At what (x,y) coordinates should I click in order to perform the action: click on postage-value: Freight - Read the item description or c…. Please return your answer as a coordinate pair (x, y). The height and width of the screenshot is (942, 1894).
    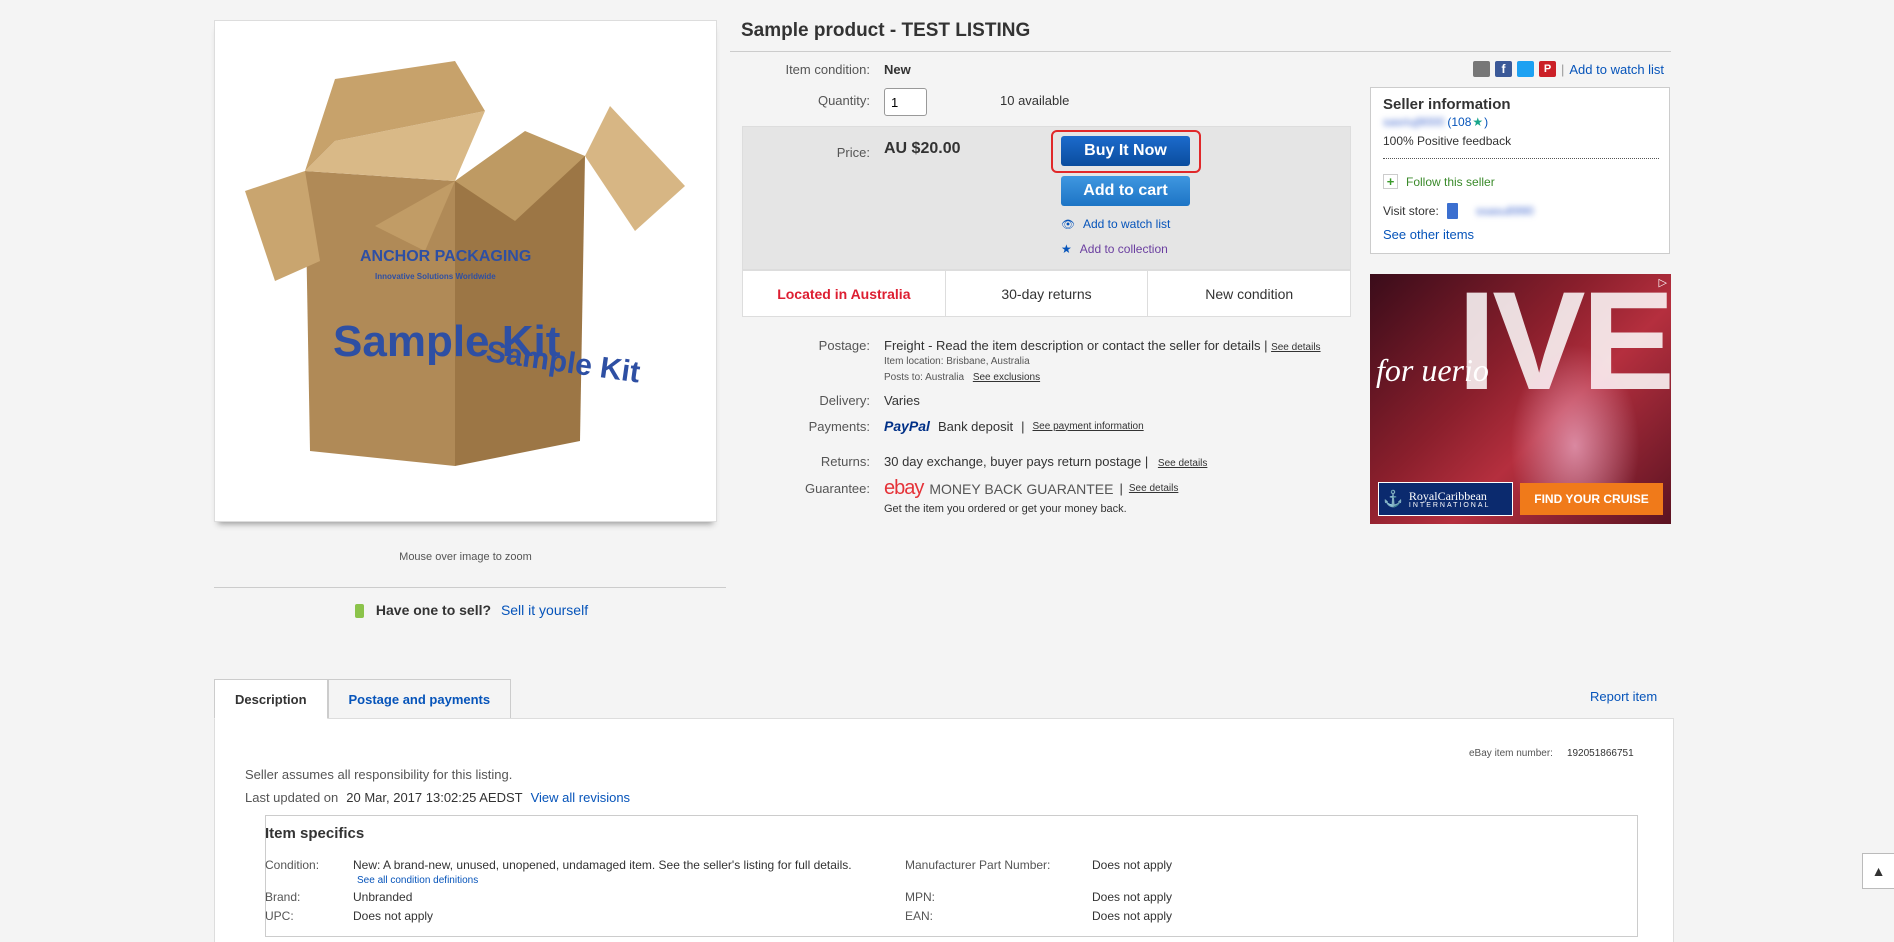
    Looking at the image, I should click on (1076, 345).